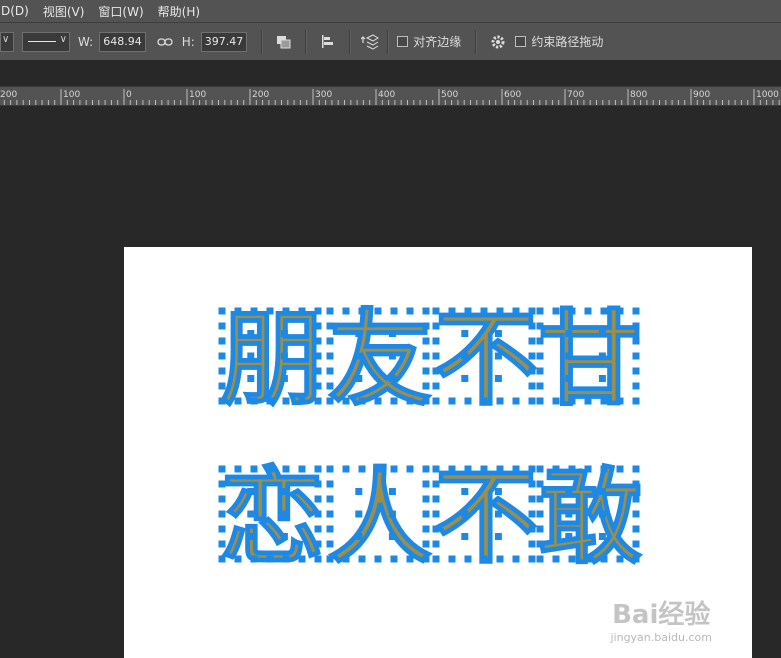  Describe the element at coordinates (498, 42) in the screenshot. I see `gear-icon` at that location.